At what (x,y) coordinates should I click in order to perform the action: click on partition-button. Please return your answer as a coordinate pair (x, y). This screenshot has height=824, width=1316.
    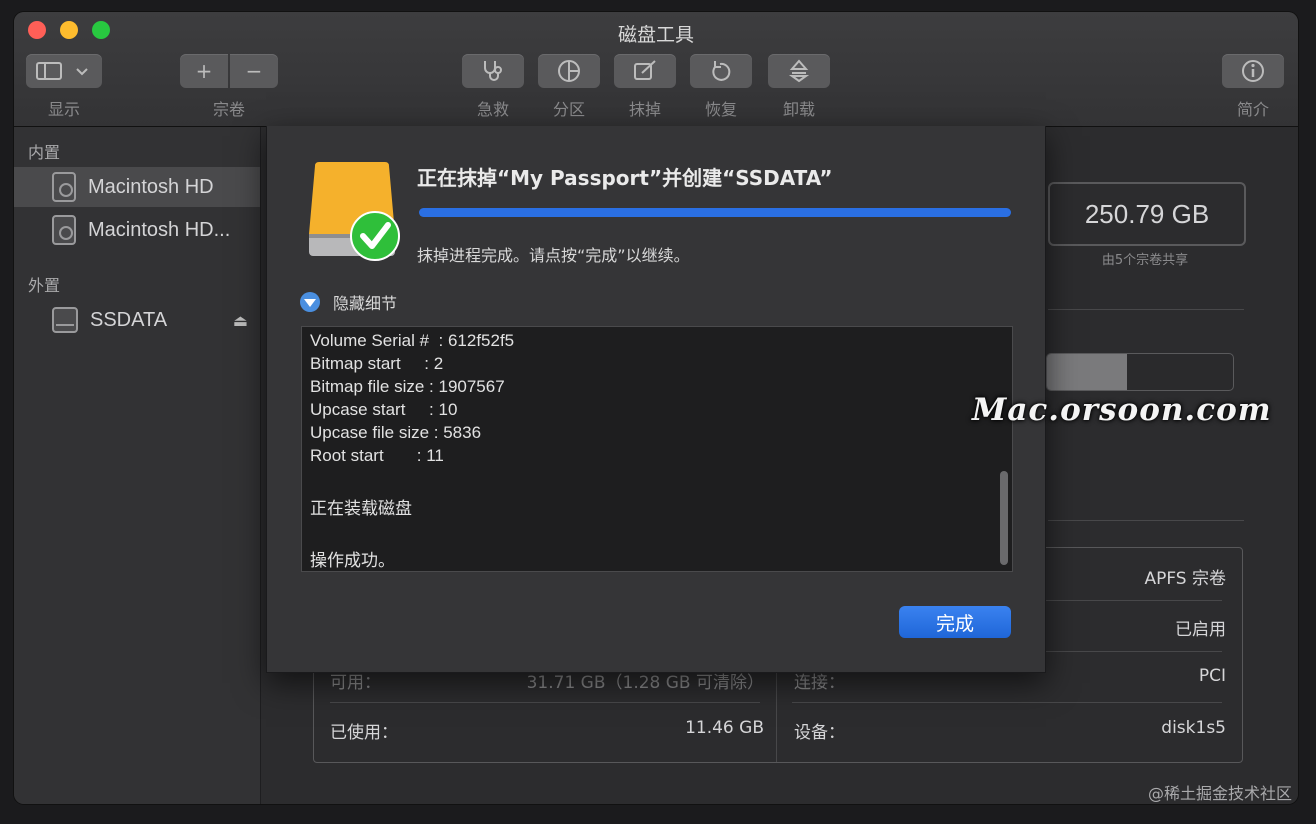
    Looking at the image, I should click on (569, 71).